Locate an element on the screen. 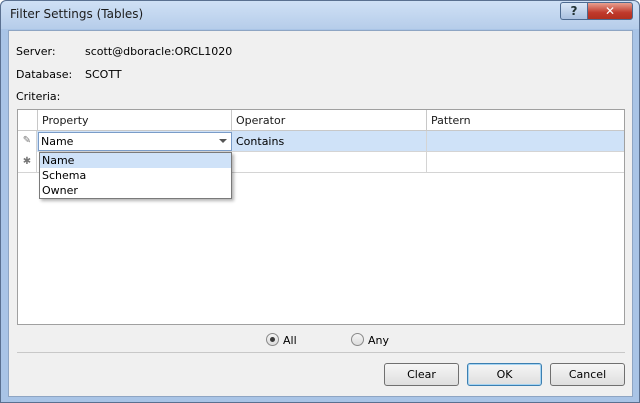 Image resolution: width=640 pixels, height=403 pixels. operator-cell: Contains is located at coordinates (329, 141).